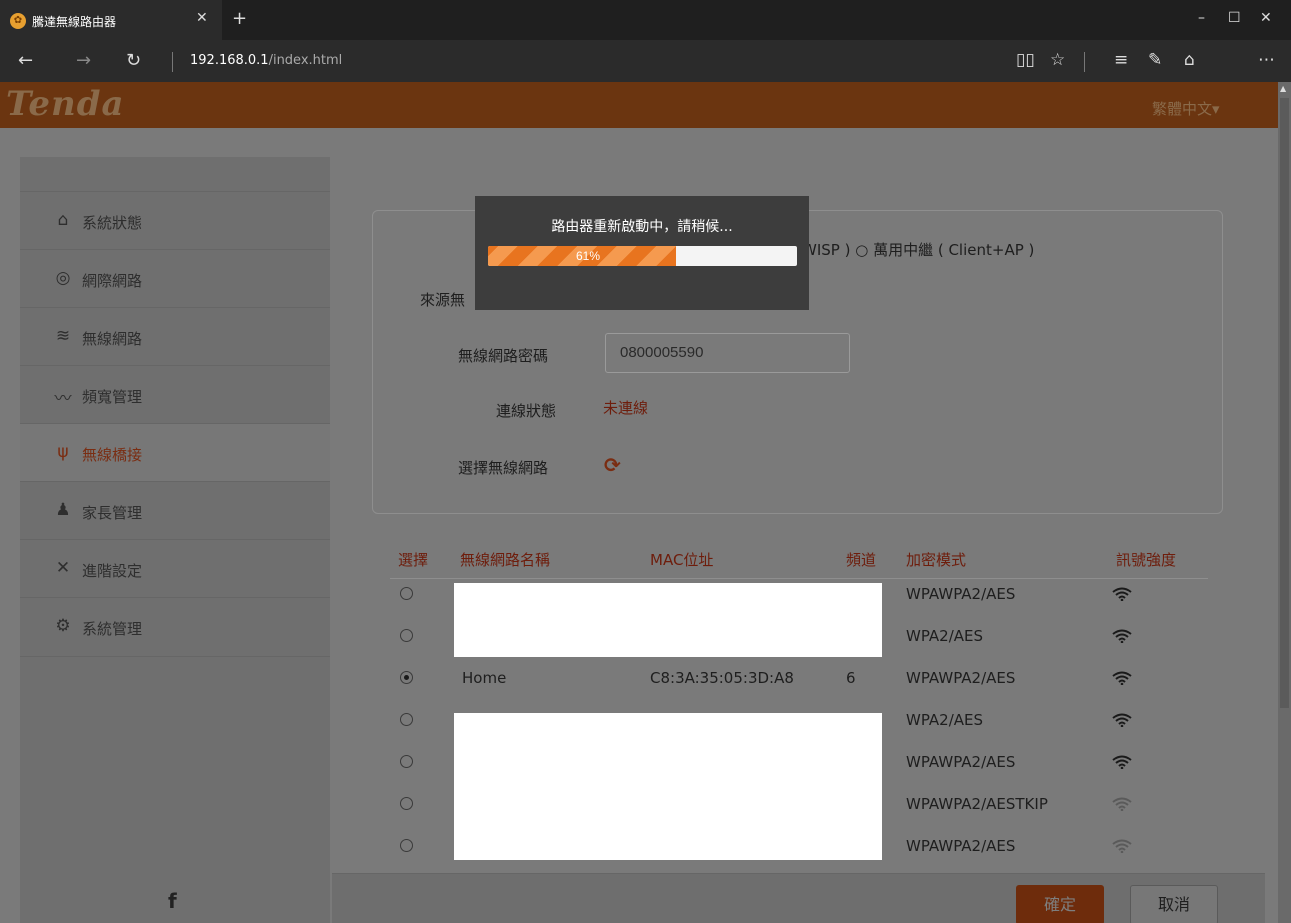 The height and width of the screenshot is (923, 1291). I want to click on connection-status-label: 連線狀態, so click(526, 411).